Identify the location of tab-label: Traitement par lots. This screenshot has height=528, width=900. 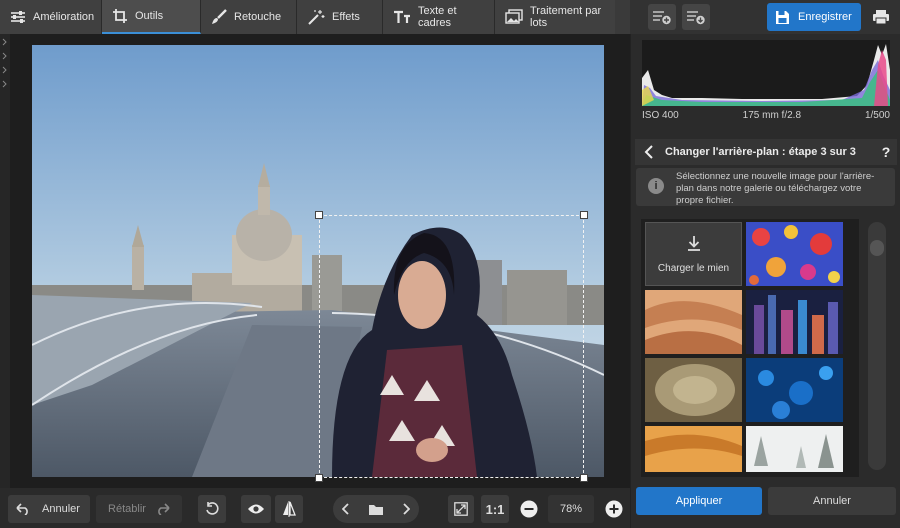
(566, 17).